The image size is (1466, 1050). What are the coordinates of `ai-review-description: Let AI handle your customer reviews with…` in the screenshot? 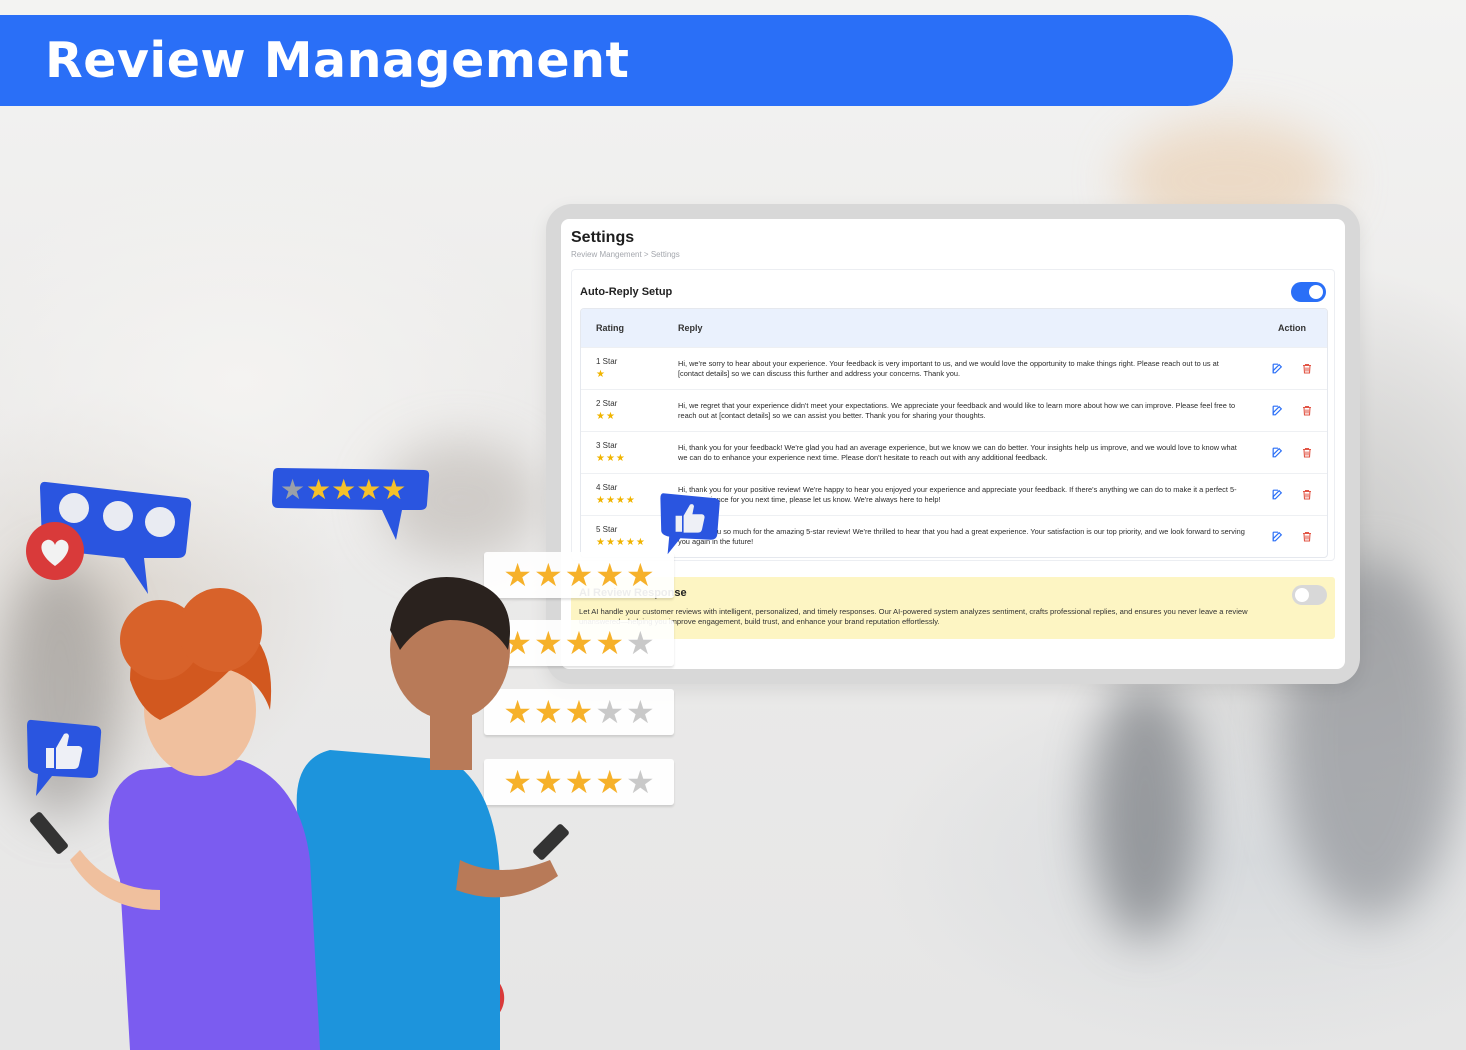 It's located at (913, 616).